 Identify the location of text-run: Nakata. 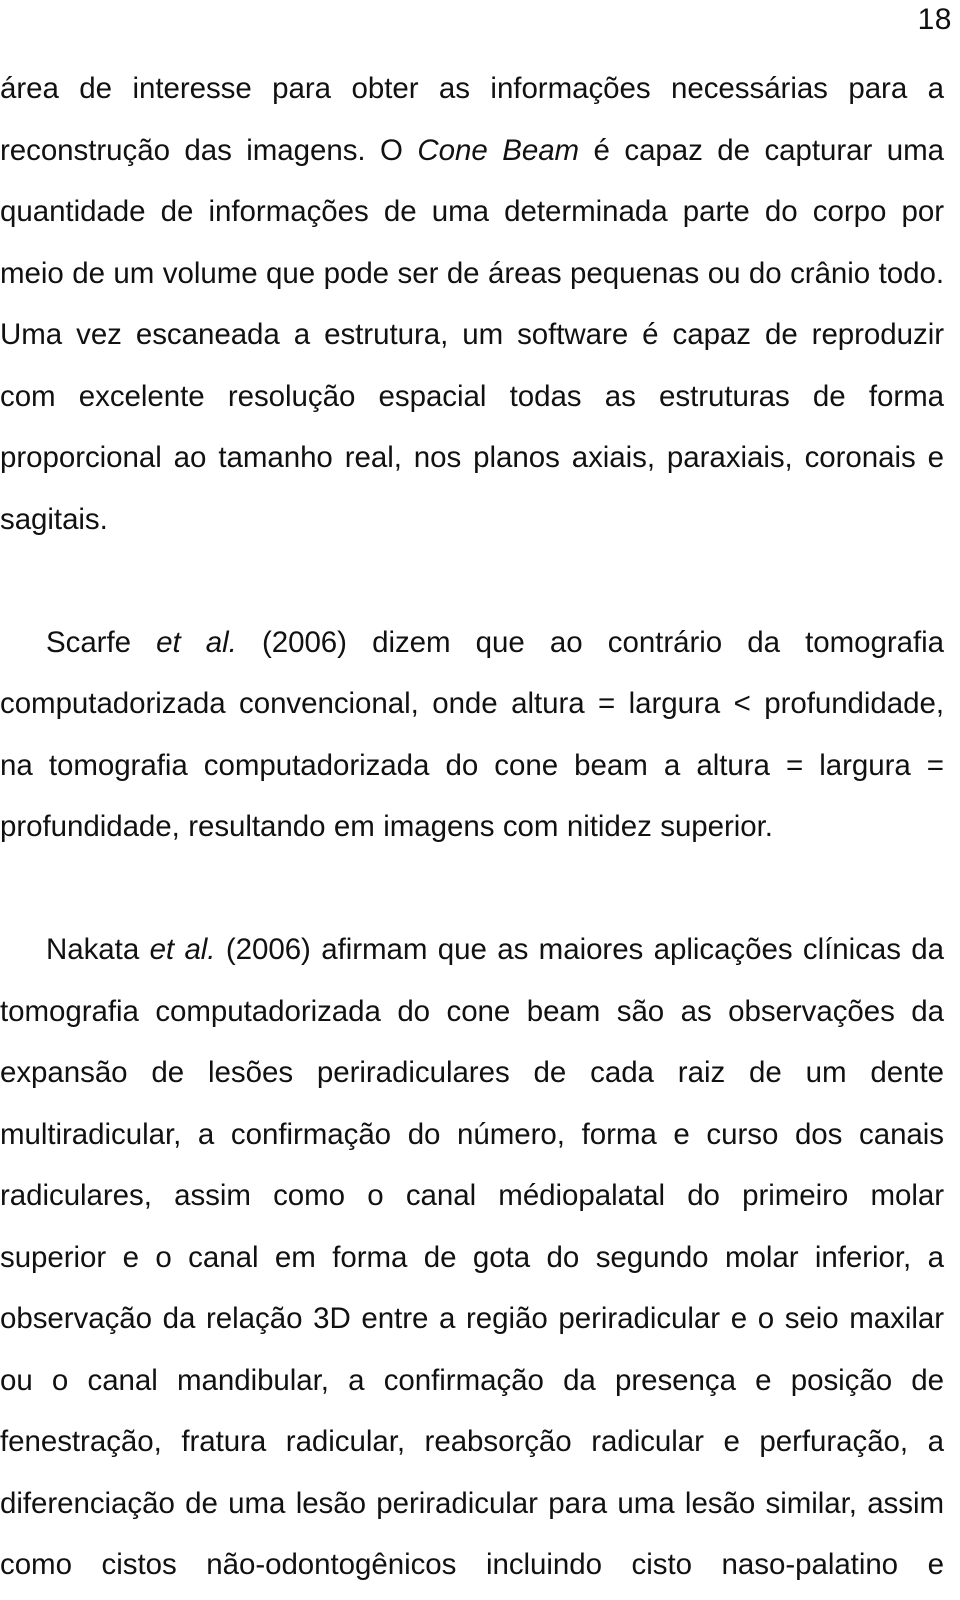
(98, 949).